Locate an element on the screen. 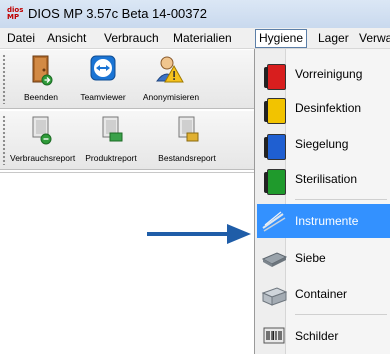 This screenshot has height=355, width=390. menu-hygiene: Hygiene is located at coordinates (281, 38).